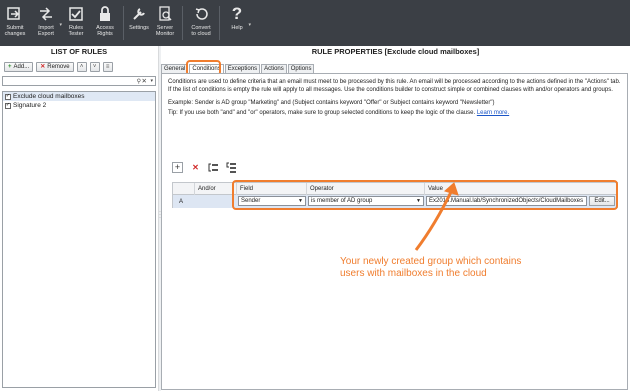  What do you see at coordinates (436, 216) in the screenshot?
I see `annotation-arrow` at bounding box center [436, 216].